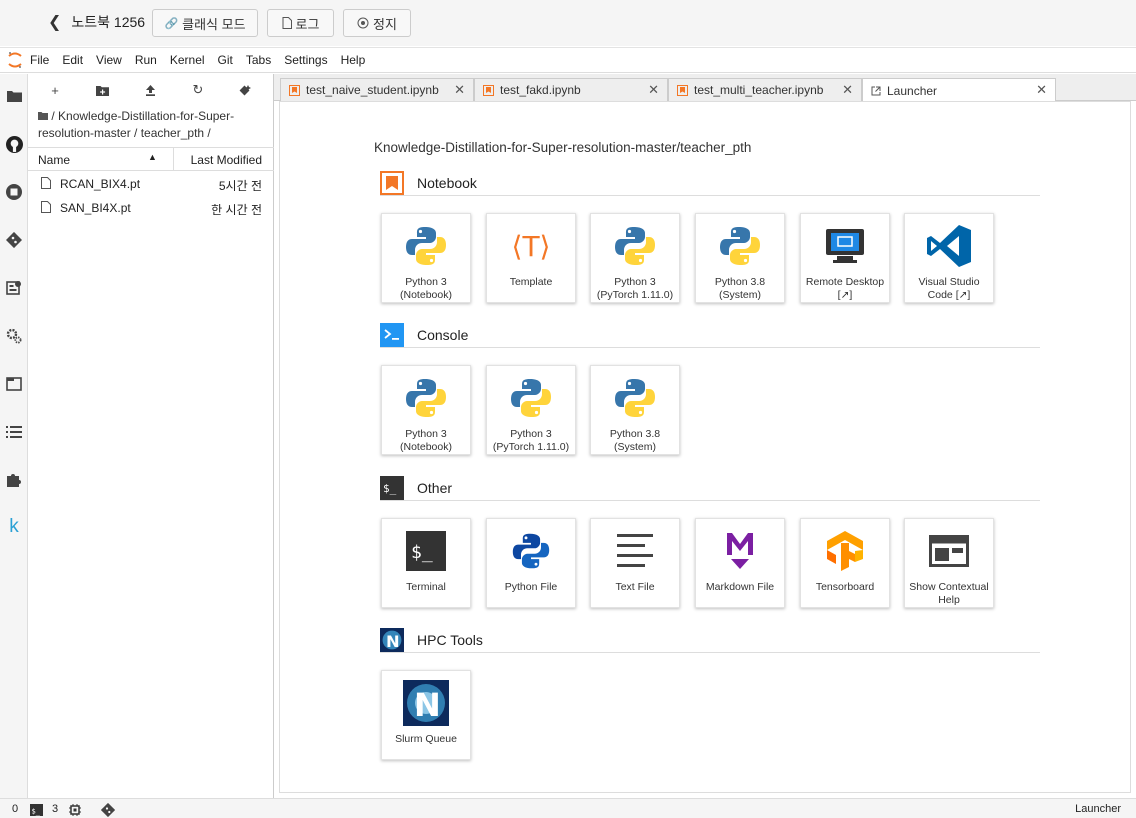  What do you see at coordinates (710, 183) in the screenshot?
I see `section-notebook: Notebook` at bounding box center [710, 183].